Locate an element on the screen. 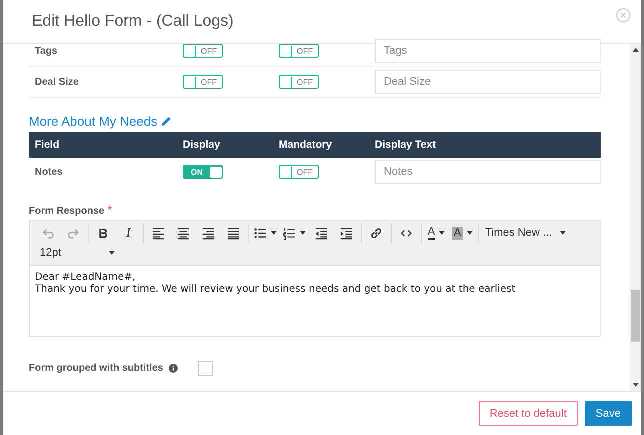 This screenshot has width=644, height=435. scrollbar-thumb is located at coordinates (635, 316).